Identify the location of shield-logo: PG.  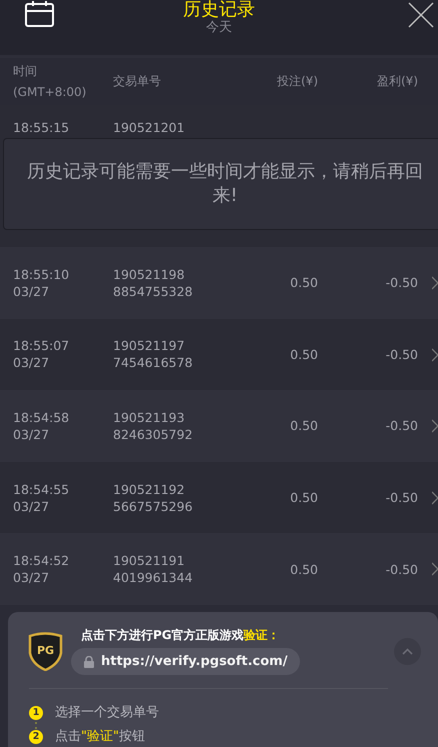
(45, 651).